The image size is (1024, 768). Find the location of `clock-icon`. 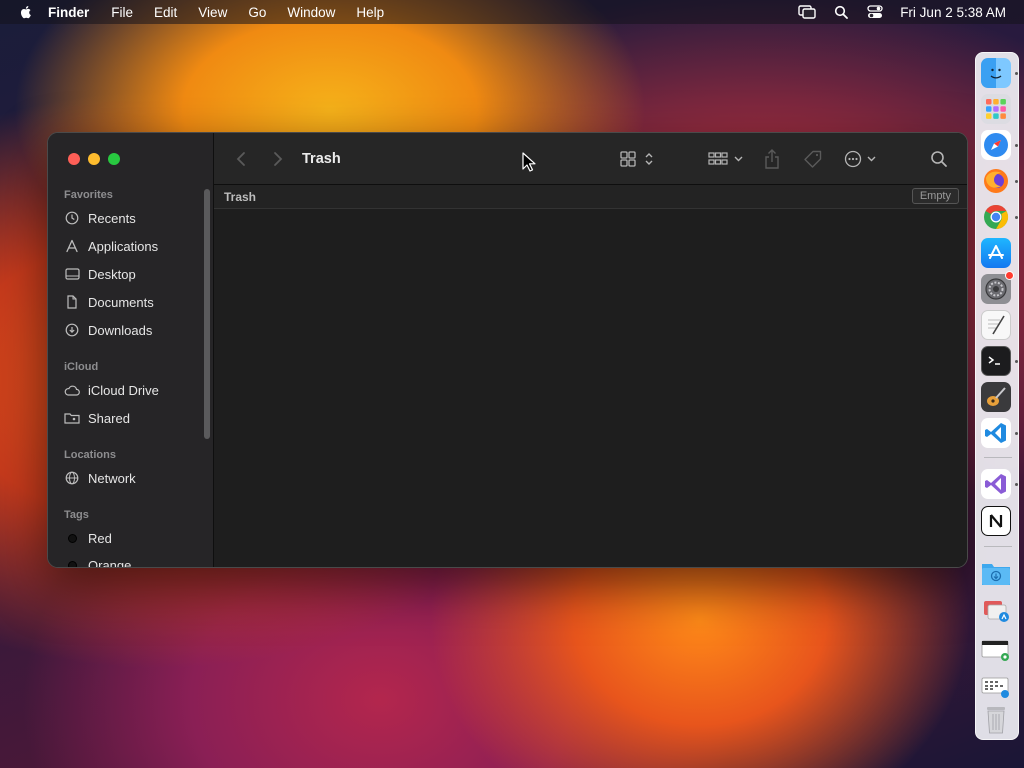

clock-icon is located at coordinates (72, 218).